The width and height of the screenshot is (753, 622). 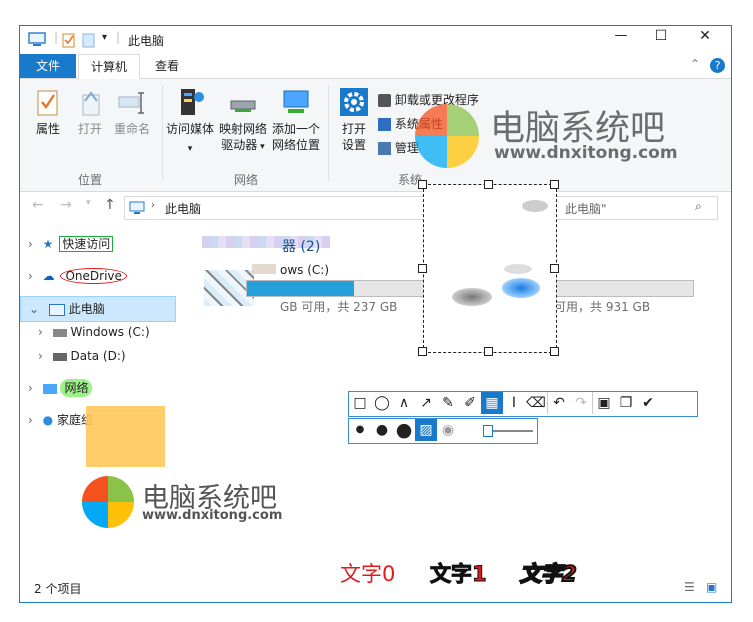 I want to click on tab-file: 文件, so click(x=48, y=66).